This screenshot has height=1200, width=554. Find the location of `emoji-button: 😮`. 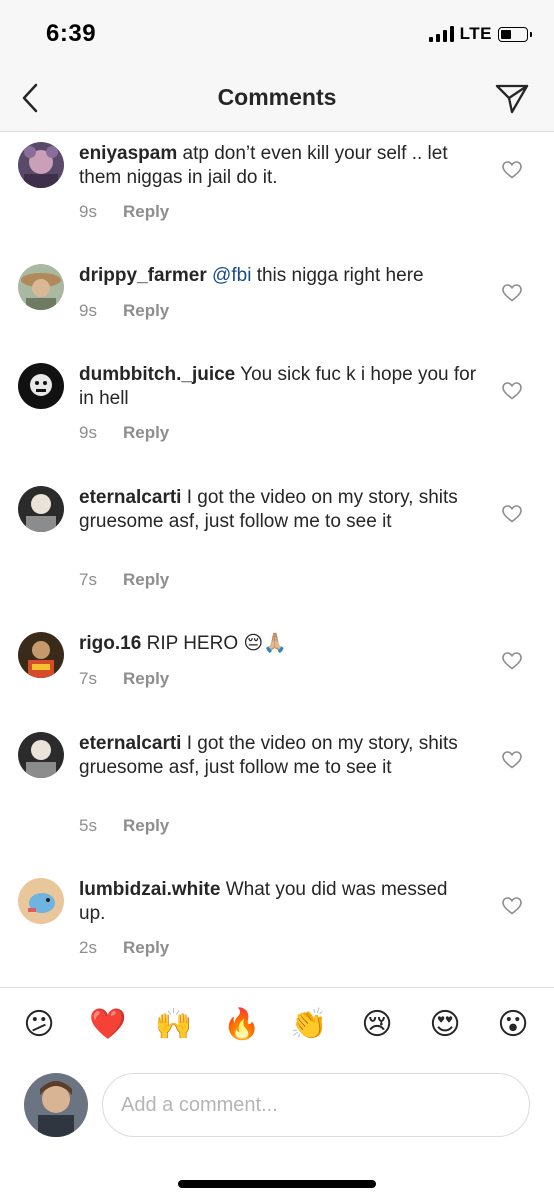

emoji-button: 😮 is located at coordinates (513, 1025).